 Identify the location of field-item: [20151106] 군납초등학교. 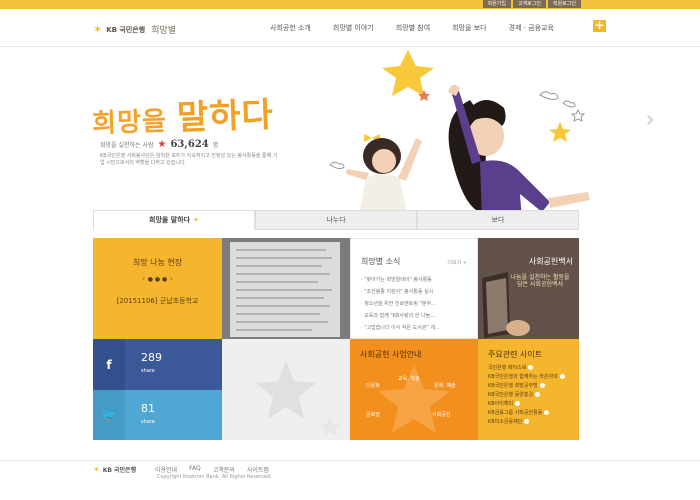
(157, 301).